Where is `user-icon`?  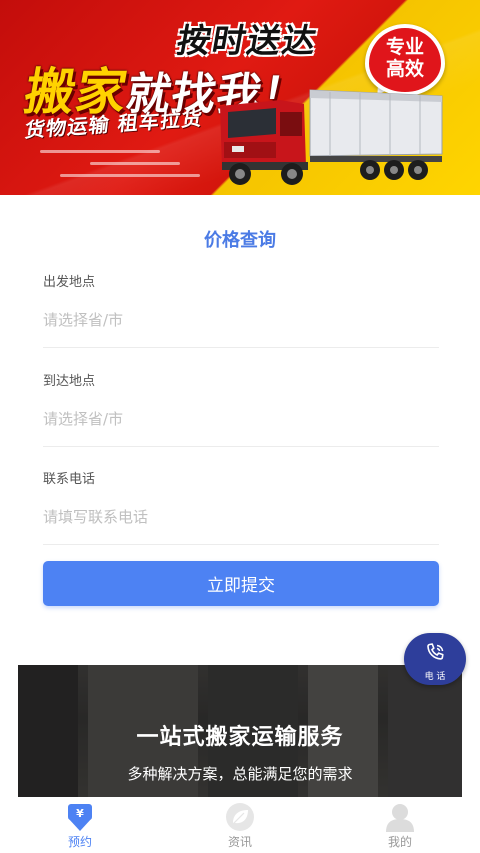 user-icon is located at coordinates (400, 818).